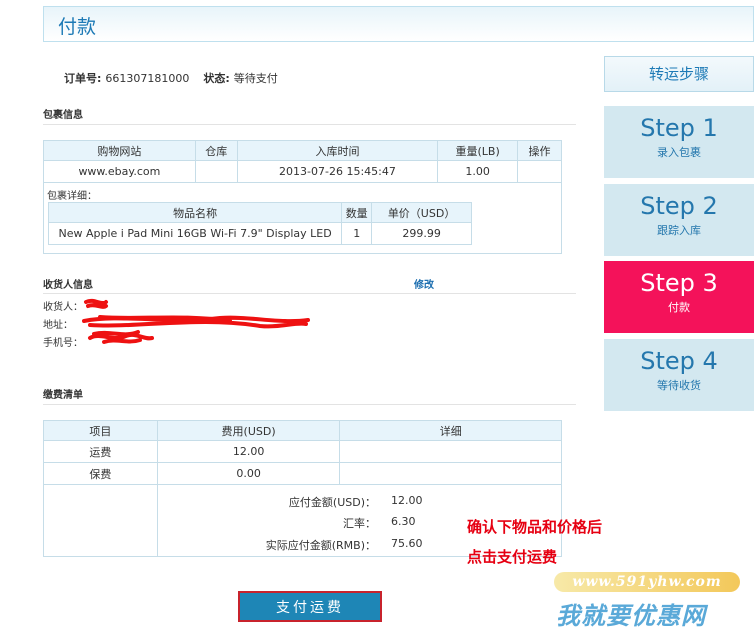  I want to click on order-status: 等待支付, so click(255, 78).